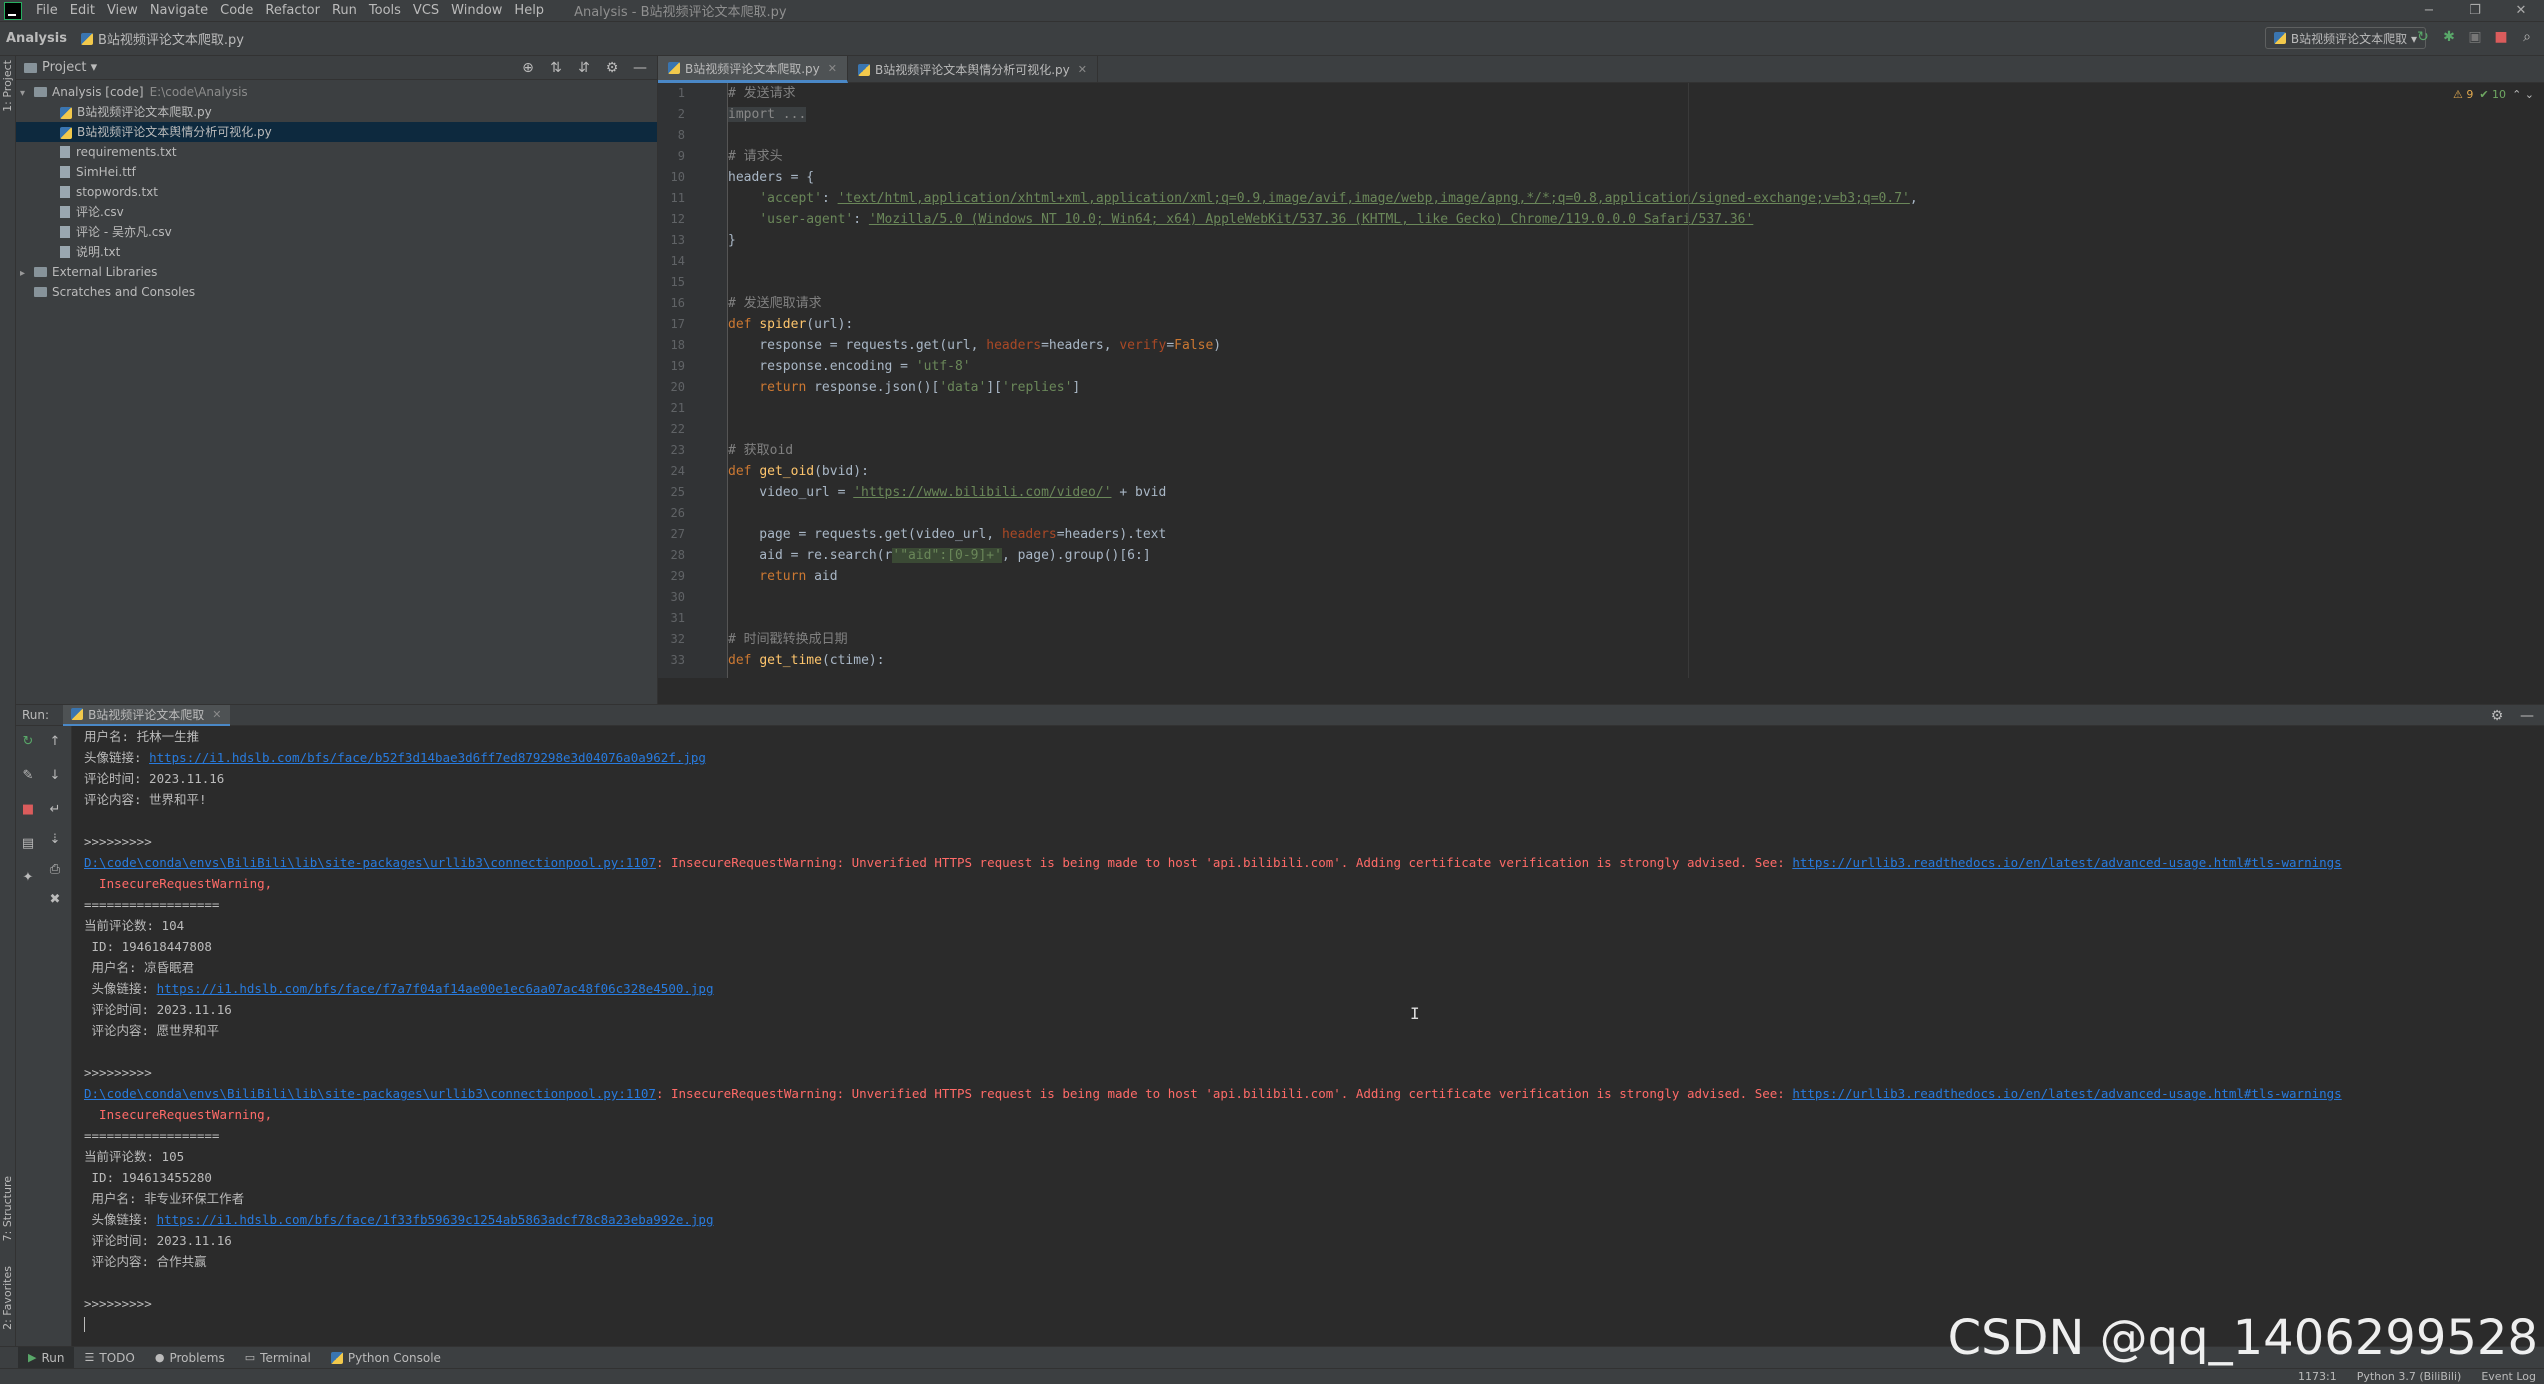 The height and width of the screenshot is (1384, 2544). Describe the element at coordinates (336, 272) in the screenshot. I see `tree-external-libraries: ▸ External Libraries` at that location.